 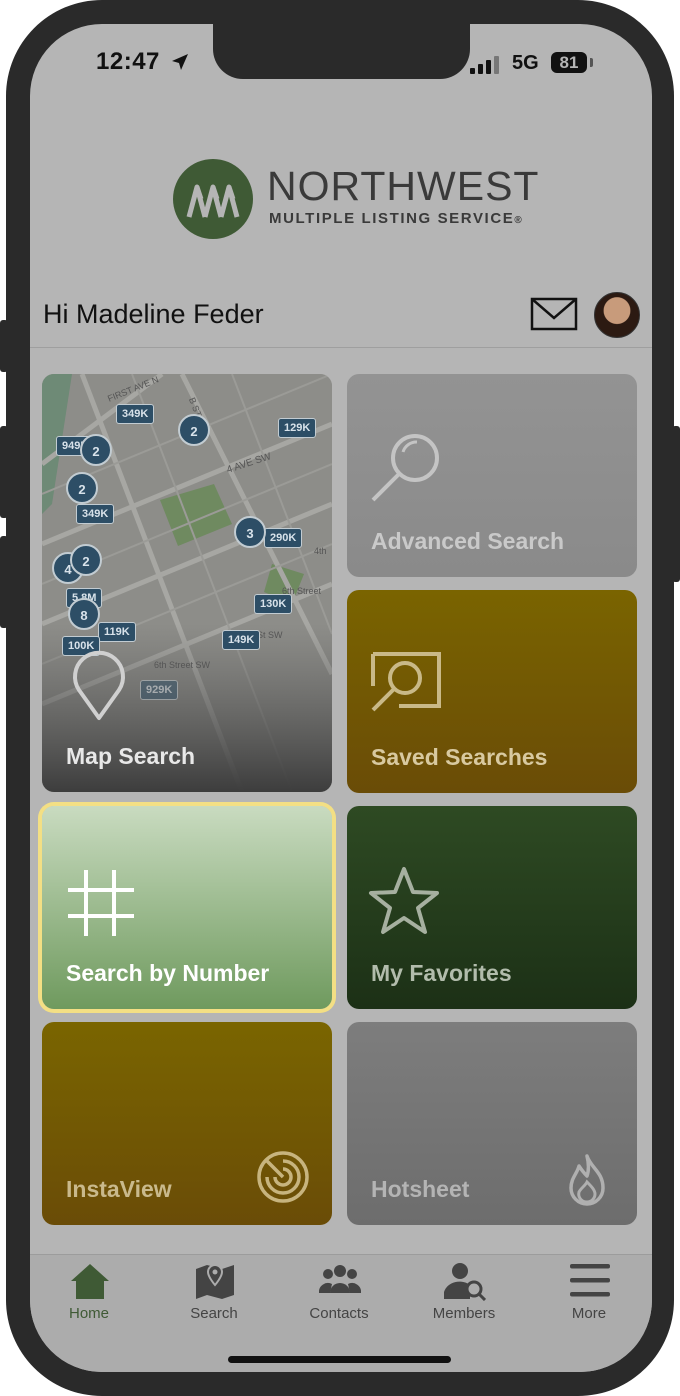 I want to click on contacts-icon, so click(x=340, y=1279).